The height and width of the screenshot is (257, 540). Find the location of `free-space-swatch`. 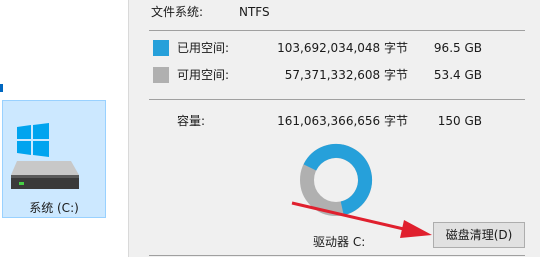

free-space-swatch is located at coordinates (161, 75).